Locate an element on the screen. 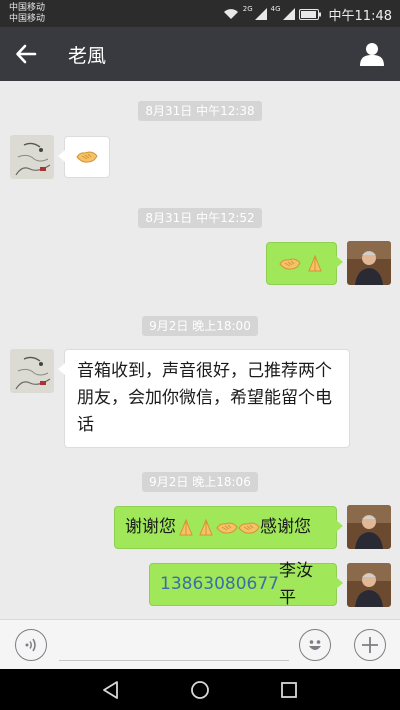 This screenshot has width=400, height=710. more-button is located at coordinates (370, 645).